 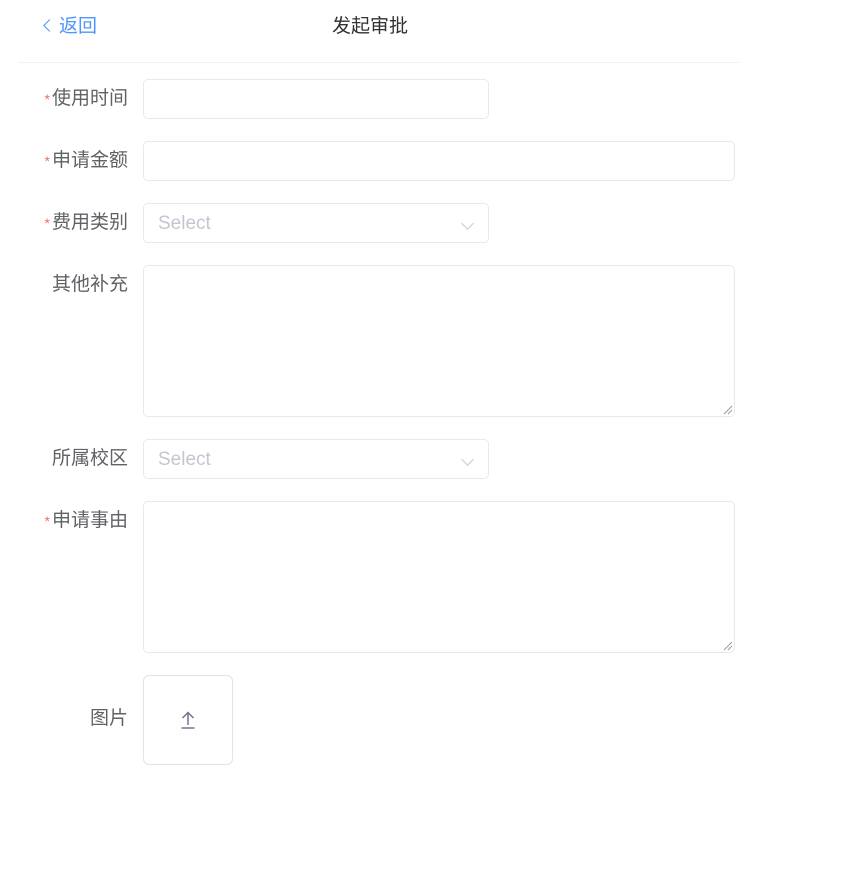 I want to click on form-row-campus: 所属校区 Select, so click(x=432, y=459).